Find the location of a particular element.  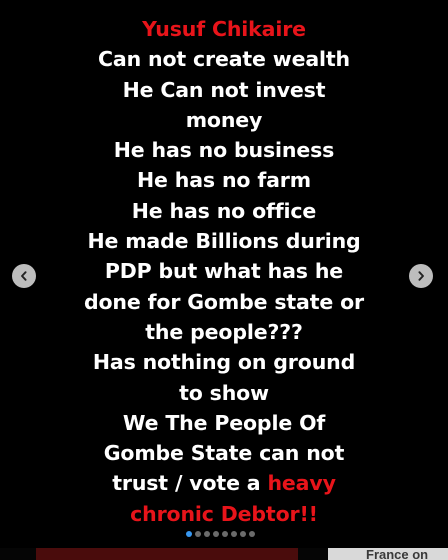

message-line: He made Billions during is located at coordinates (224, 241).